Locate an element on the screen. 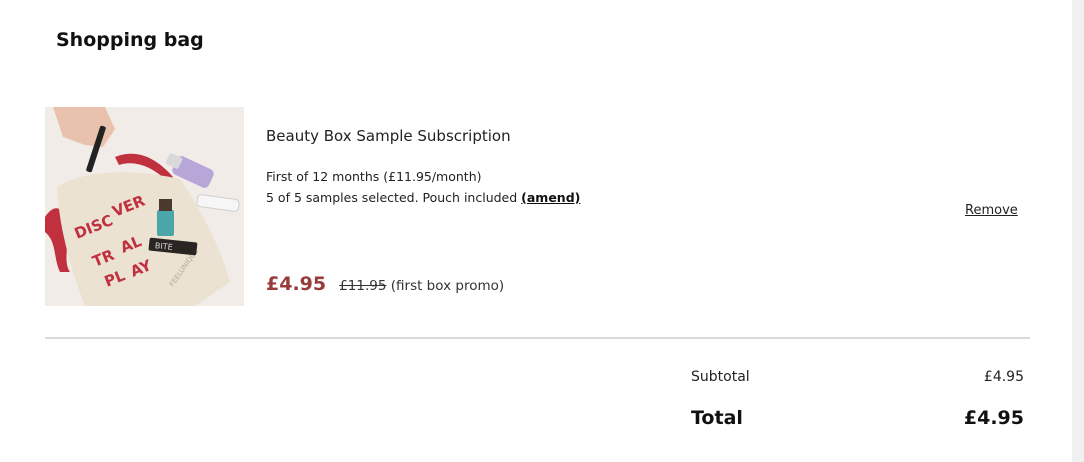 The image size is (1084, 462). amend-link: (amend) is located at coordinates (550, 197).